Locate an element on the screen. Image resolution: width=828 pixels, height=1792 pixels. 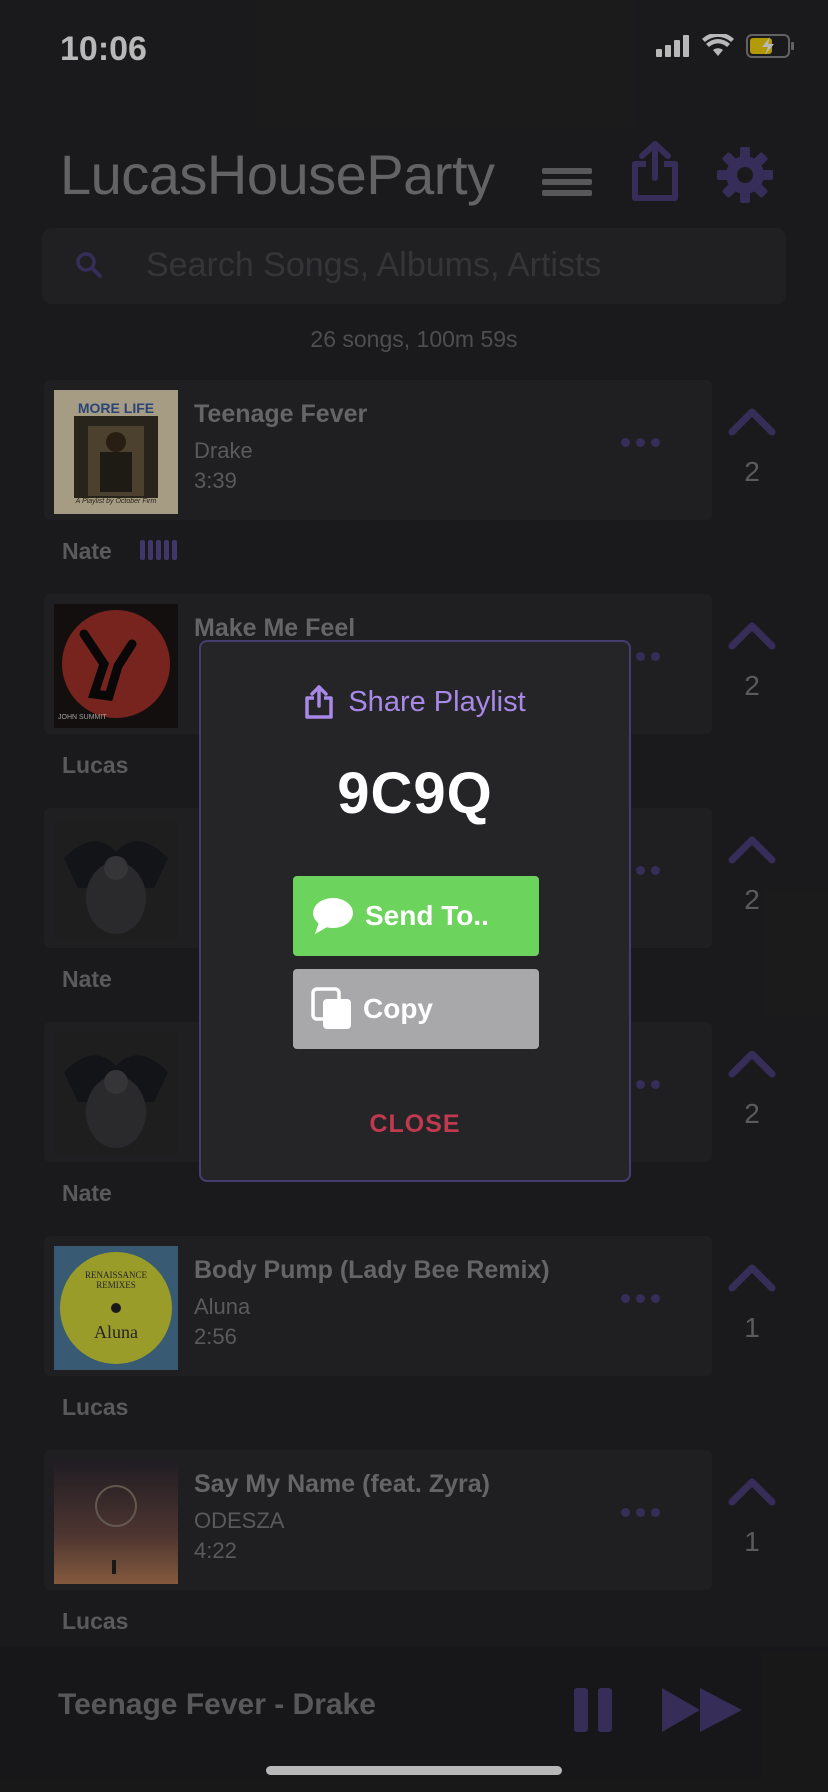
close-button: CLOSE is located at coordinates (415, 1124).